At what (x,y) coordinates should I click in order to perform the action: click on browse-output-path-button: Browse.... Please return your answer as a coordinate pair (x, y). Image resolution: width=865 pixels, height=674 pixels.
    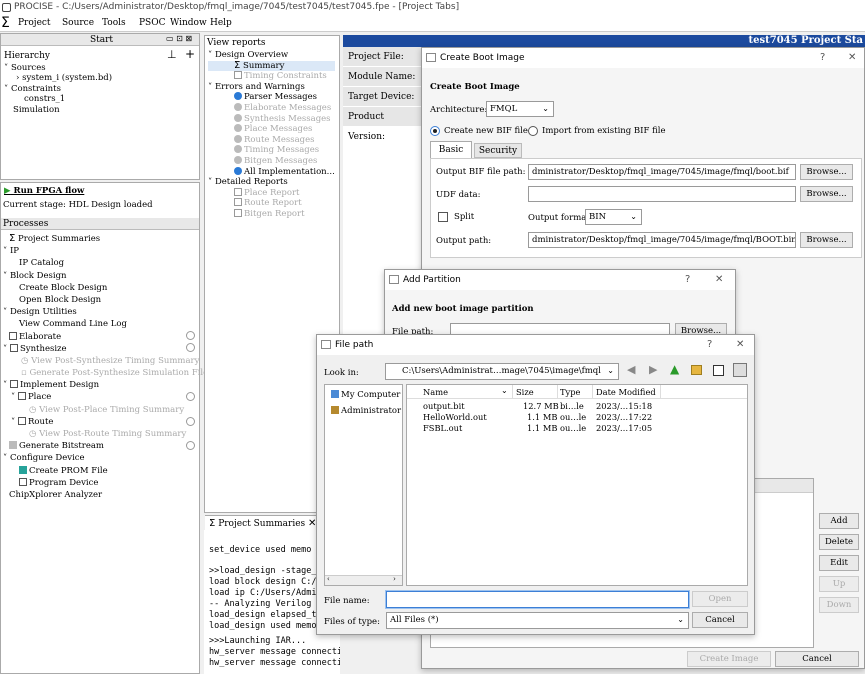
    Looking at the image, I should click on (826, 240).